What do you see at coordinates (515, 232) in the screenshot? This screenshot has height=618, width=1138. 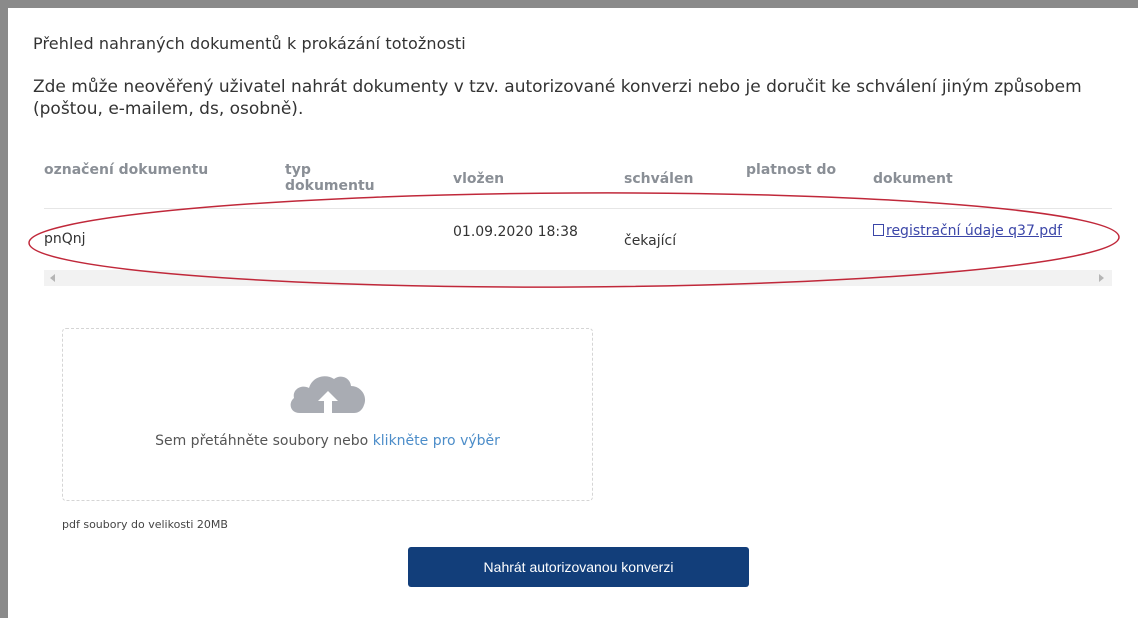 I see `cell-inserted: 01.09.2020 18:38` at bounding box center [515, 232].